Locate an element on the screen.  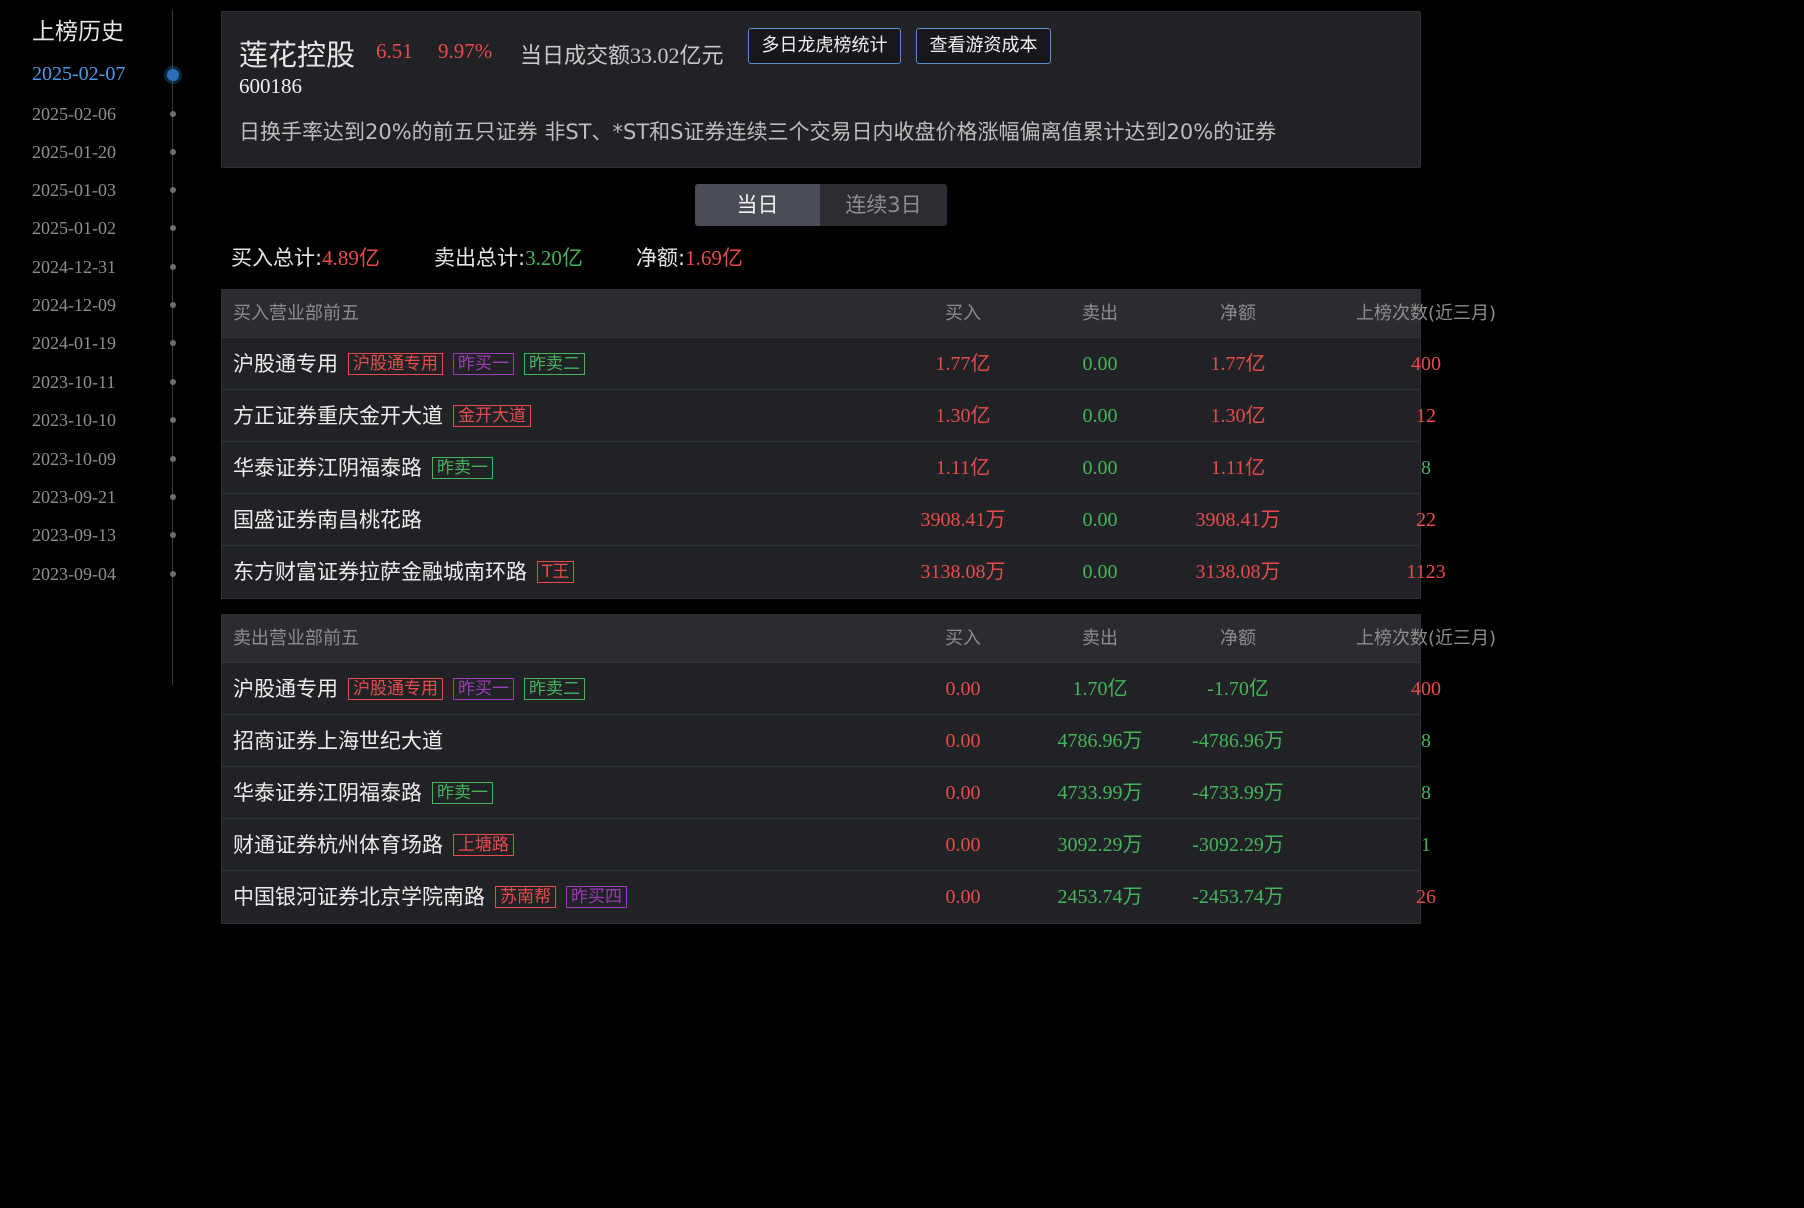
stock-price: 6.51 is located at coordinates (394, 51).